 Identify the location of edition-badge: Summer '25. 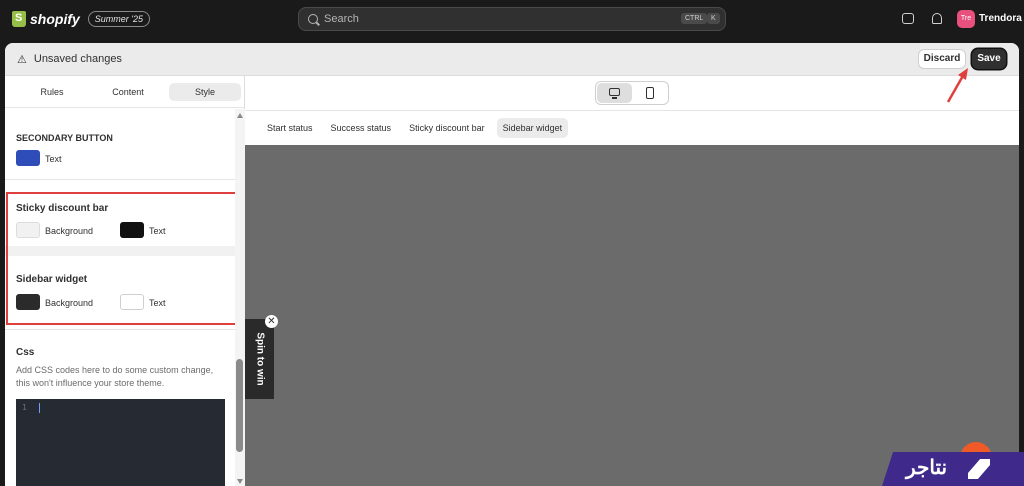
(119, 19).